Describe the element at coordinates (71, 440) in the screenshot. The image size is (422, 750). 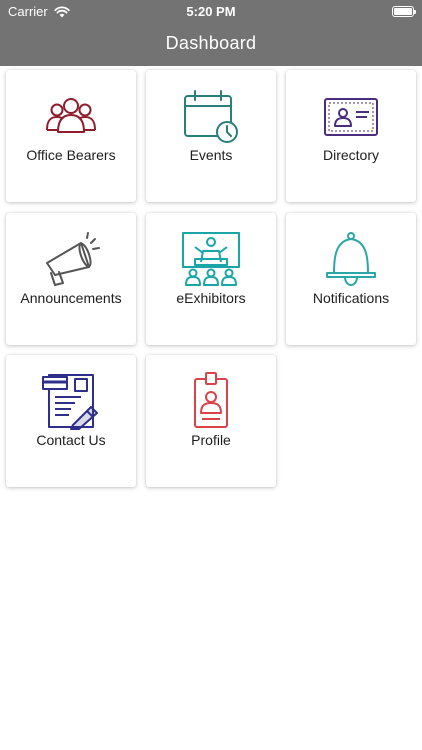
I see `tile-label: Contact Us` at that location.